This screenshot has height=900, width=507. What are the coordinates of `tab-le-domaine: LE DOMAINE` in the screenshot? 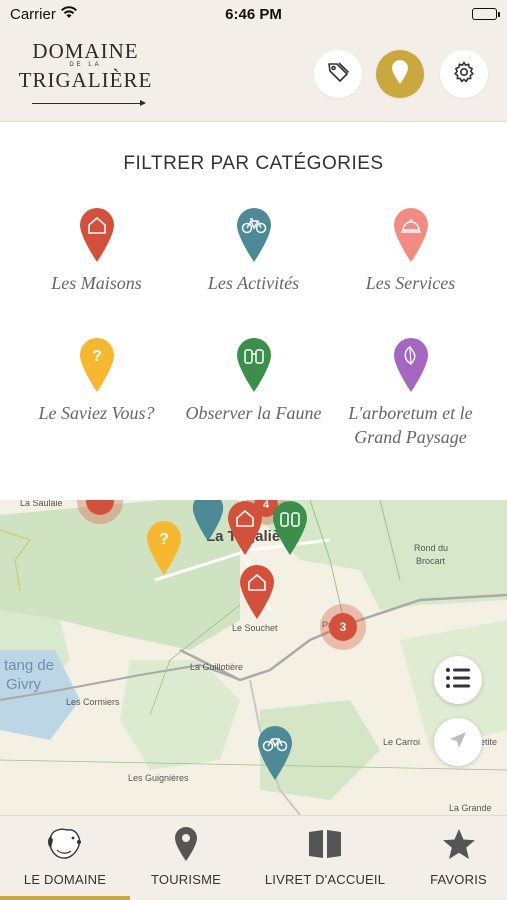 It's located at (65, 858).